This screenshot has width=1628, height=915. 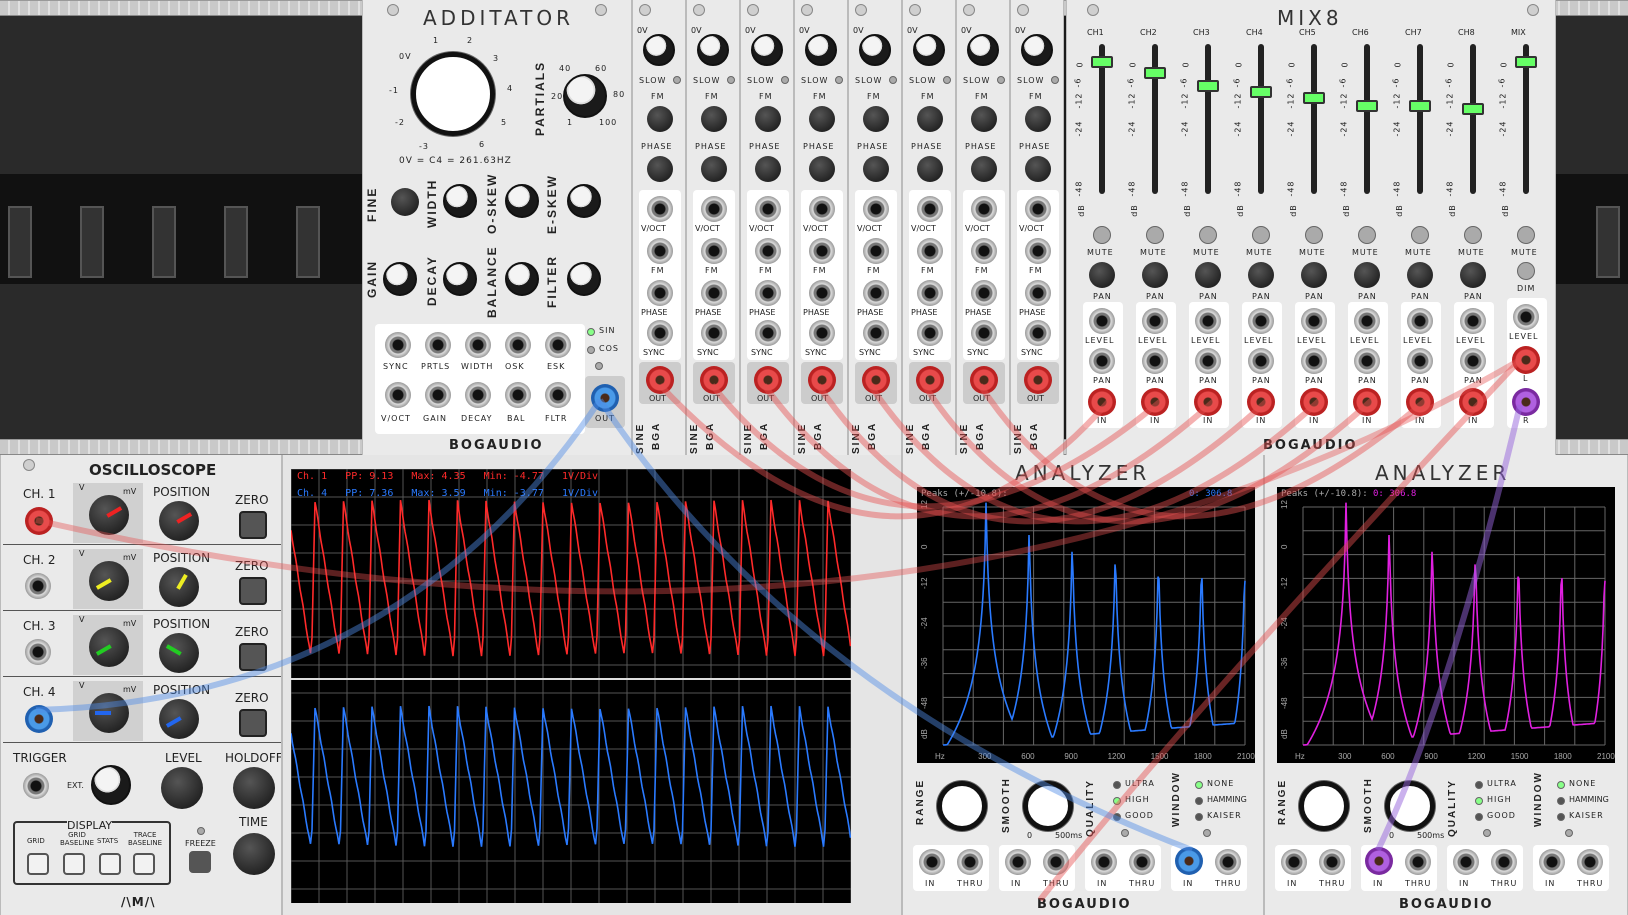 What do you see at coordinates (438, 345) in the screenshot?
I see `partials-cv-jack` at bounding box center [438, 345].